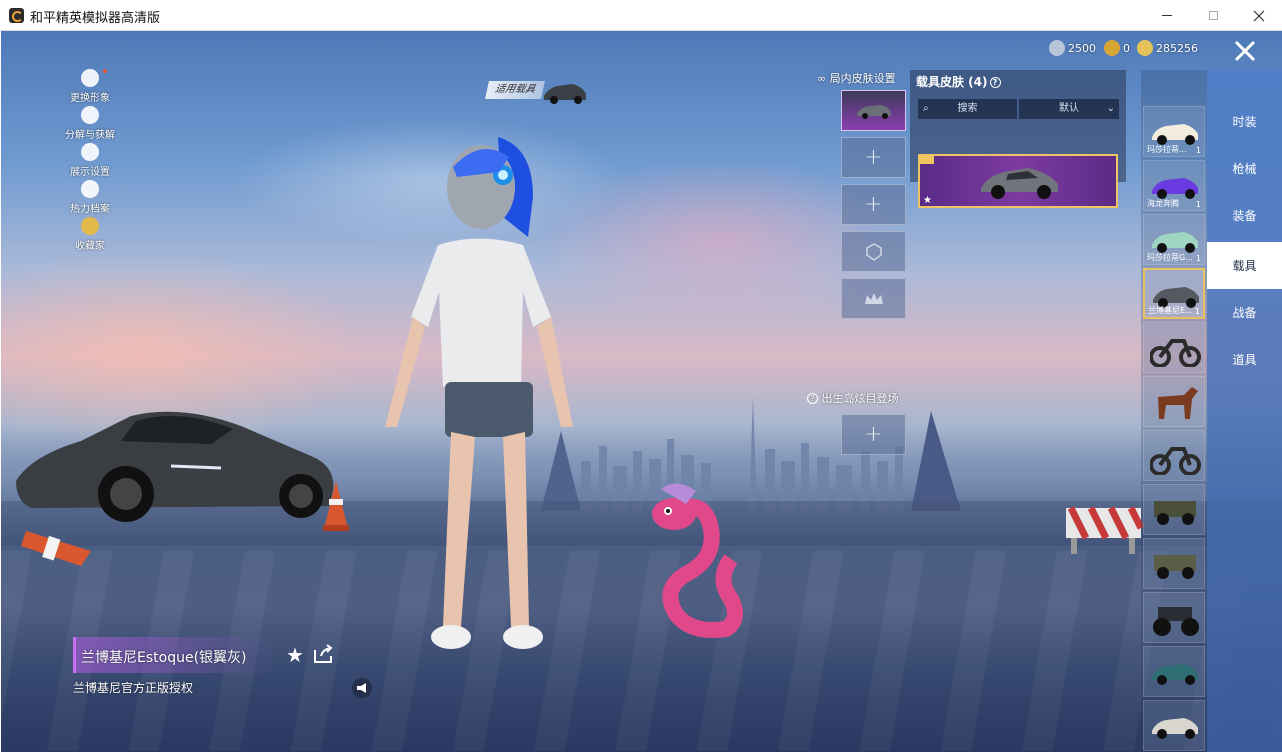  Describe the element at coordinates (295, 655) in the screenshot. I see `favorite-button: ★` at that location.